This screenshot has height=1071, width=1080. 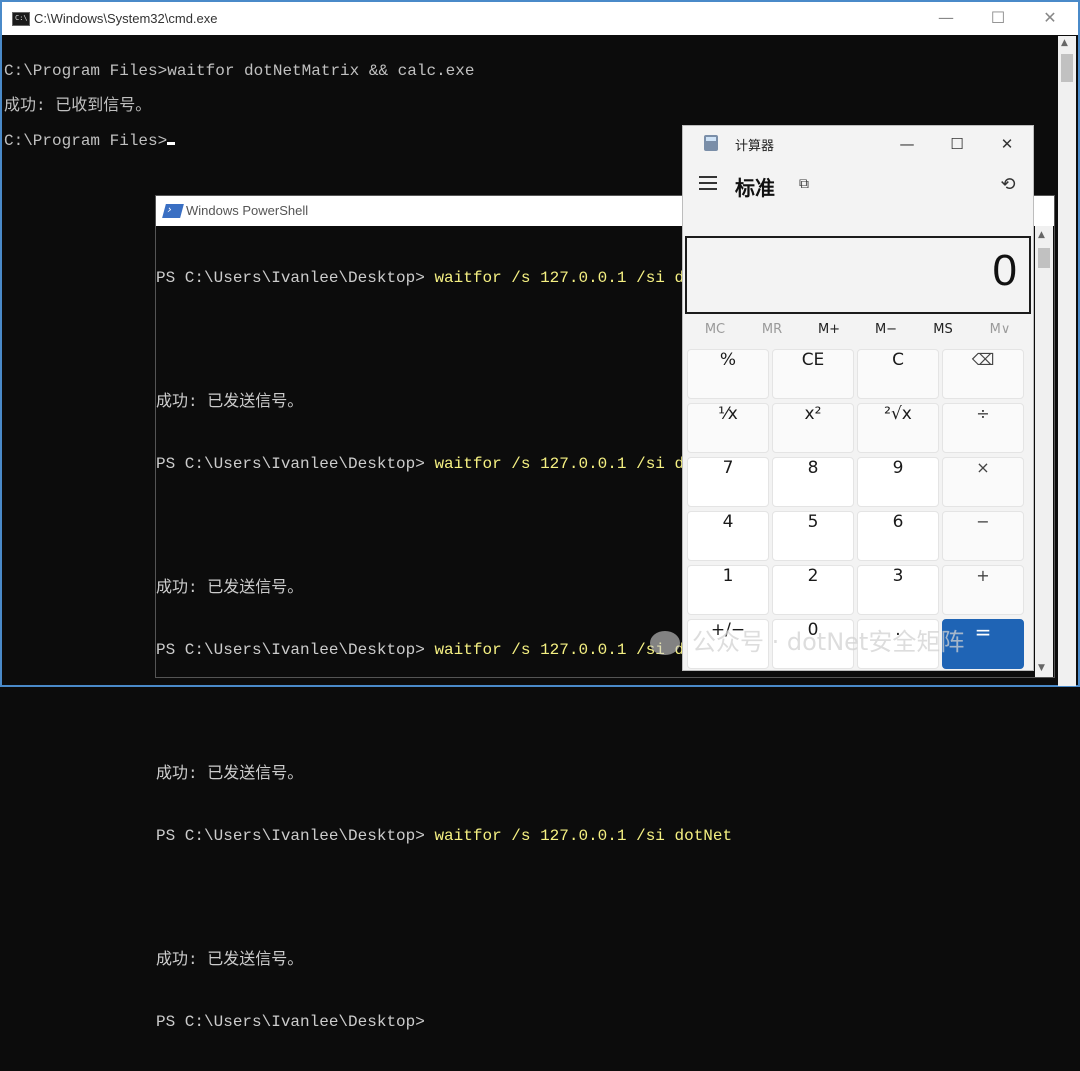 I want to click on cmd-icon: C:\, so click(x=21, y=19).